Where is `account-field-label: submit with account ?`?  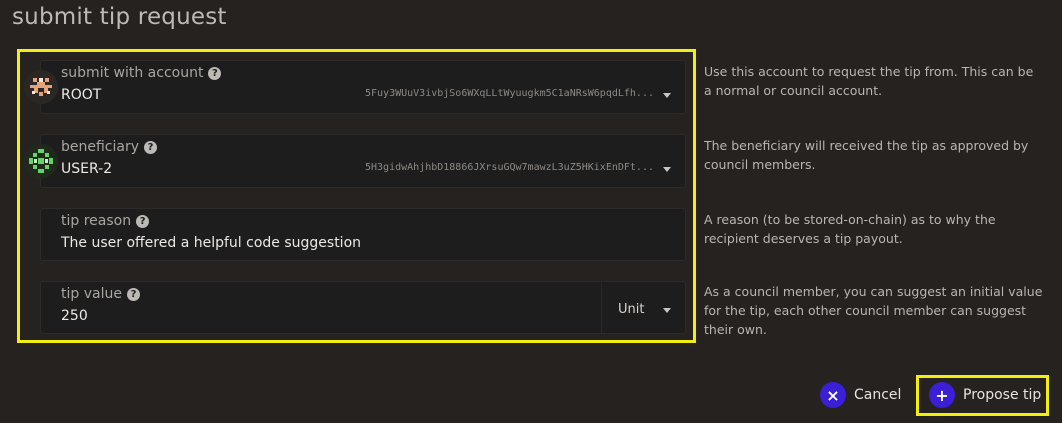 account-field-label: submit with account ? is located at coordinates (141, 73).